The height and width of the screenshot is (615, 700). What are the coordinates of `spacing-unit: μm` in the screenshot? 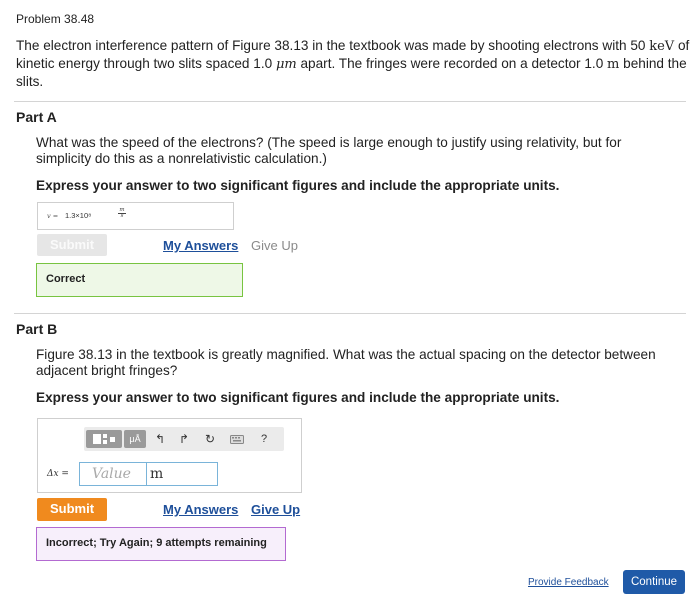 It's located at (286, 64).